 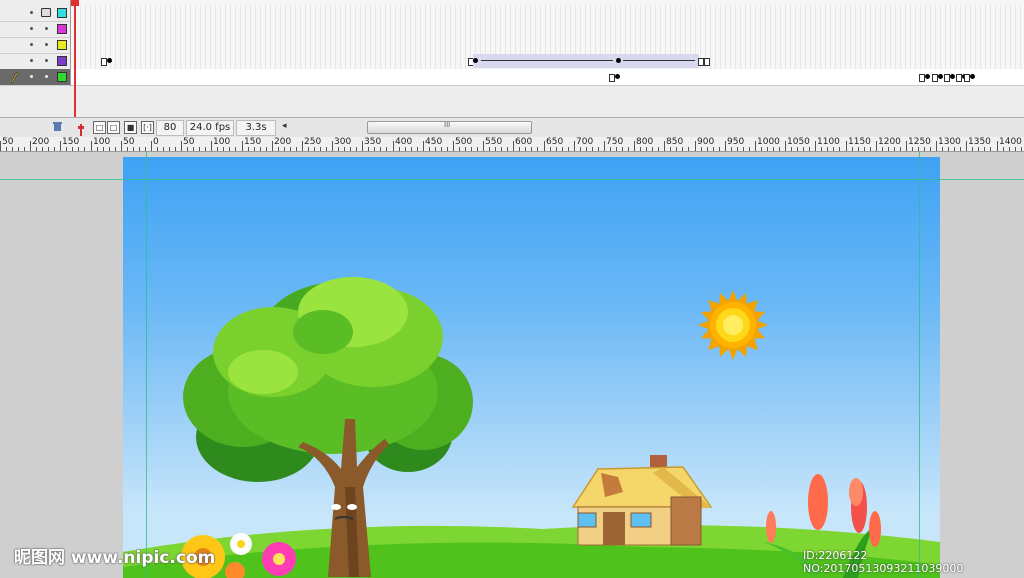 I want to click on edit-multiple-frames-icon: ■, so click(x=130, y=127).